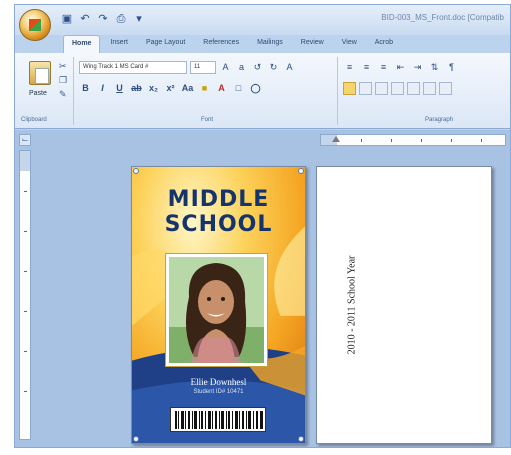 Image resolution: width=511 pixels, height=455 pixels. What do you see at coordinates (225, 67) in the screenshot?
I see `grow-font-icon: A` at bounding box center [225, 67].